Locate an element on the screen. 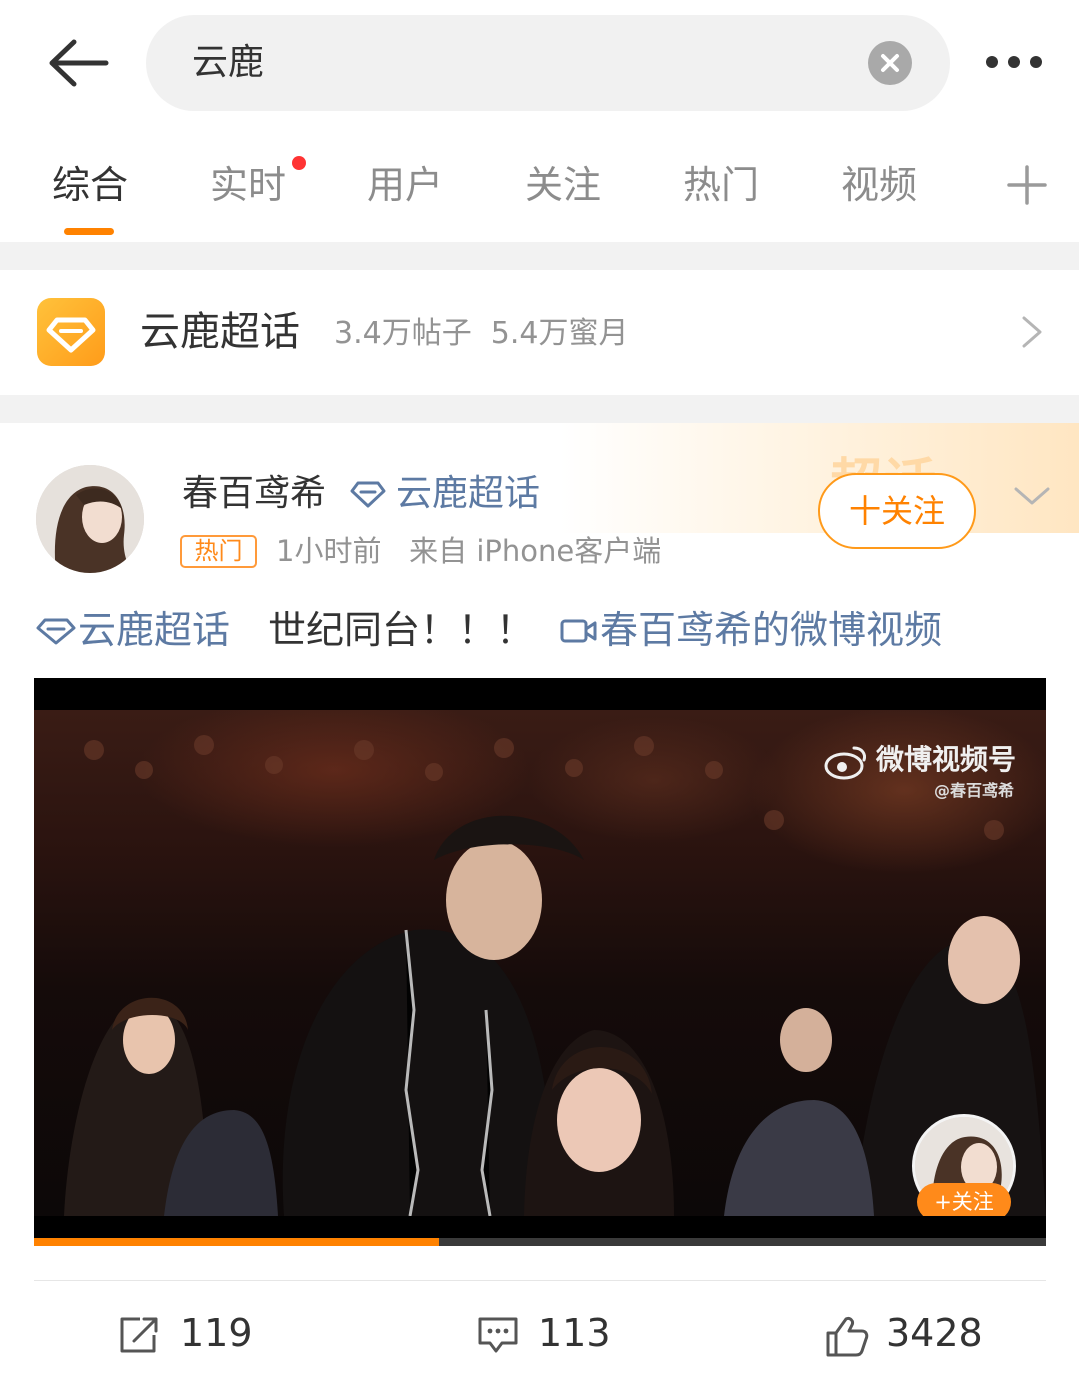 This screenshot has width=1079, height=1383. author-name: 春百鸢希 is located at coordinates (254, 494).